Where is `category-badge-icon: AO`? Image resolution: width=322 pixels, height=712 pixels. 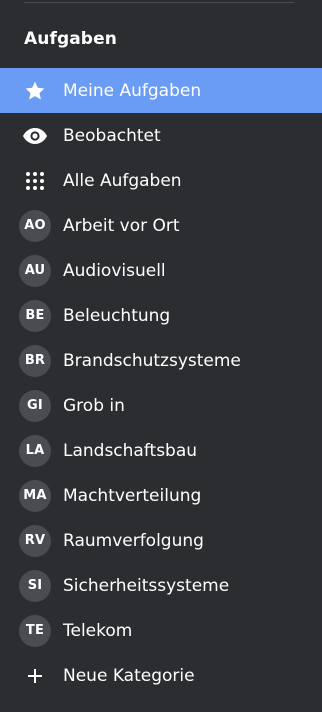 category-badge-icon: AO is located at coordinates (35, 225).